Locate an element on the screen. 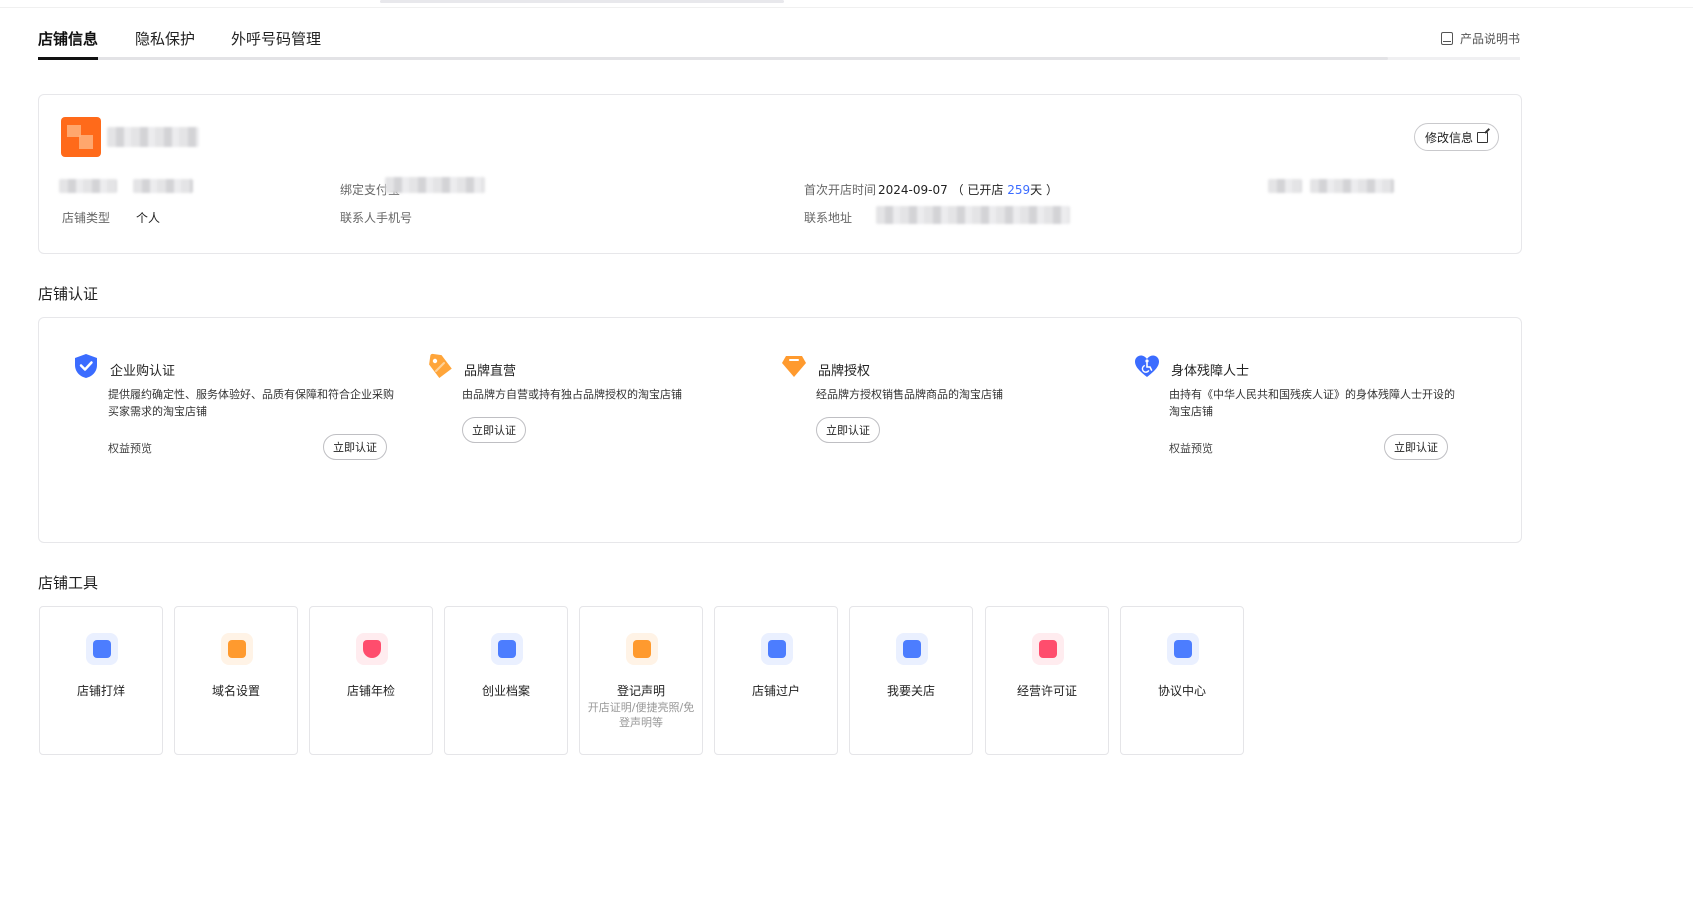  tab-outbound-number-management: 外呼号码管理 is located at coordinates (276, 38).